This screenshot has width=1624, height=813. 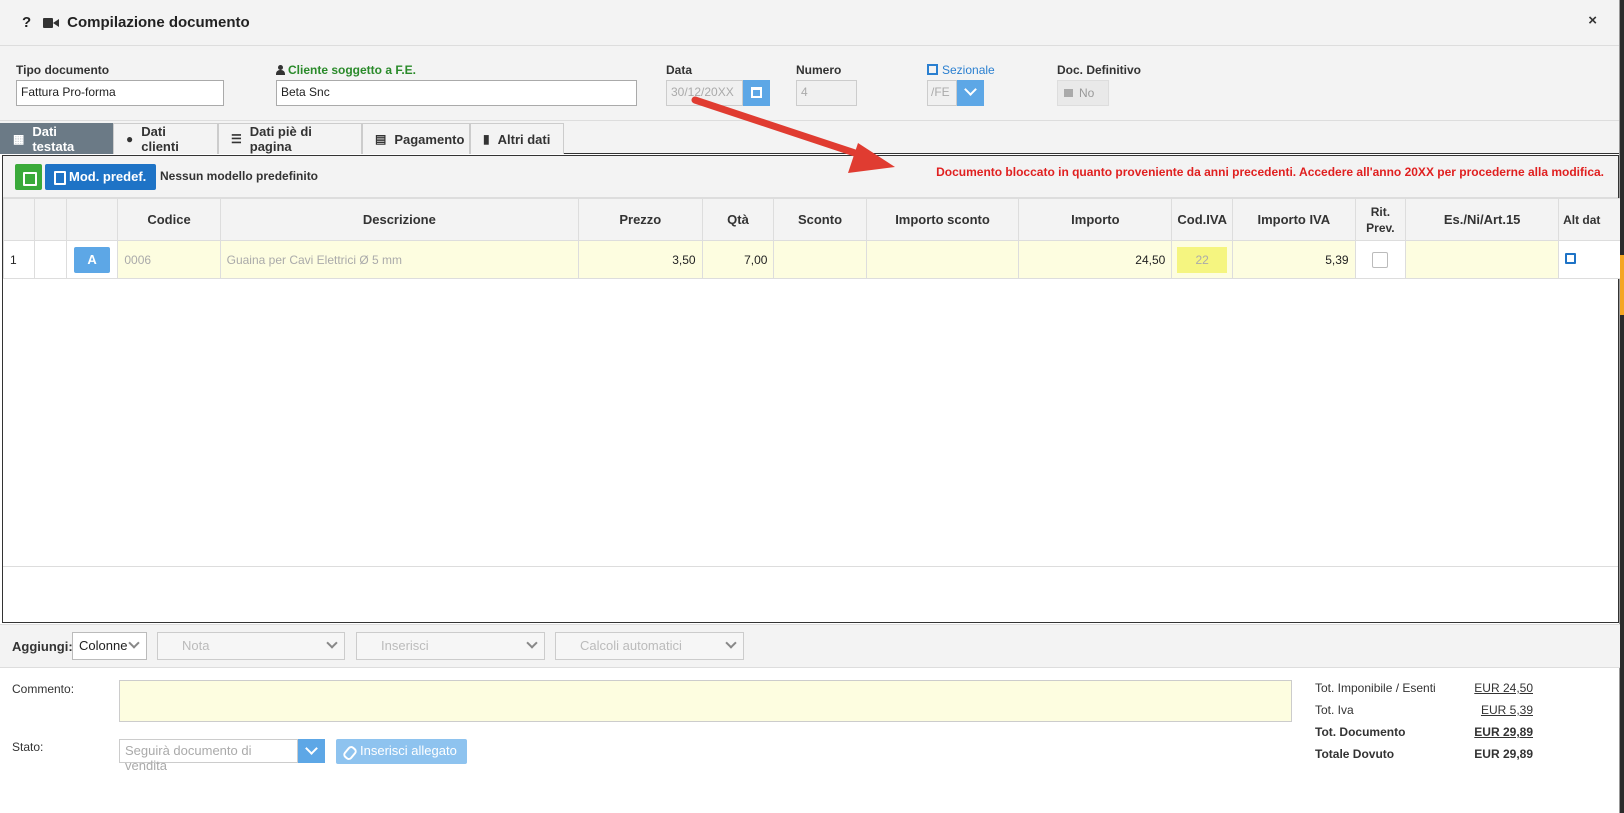 I want to click on tot-imponibile-value: EUR 24,50, so click(x=1503, y=688).